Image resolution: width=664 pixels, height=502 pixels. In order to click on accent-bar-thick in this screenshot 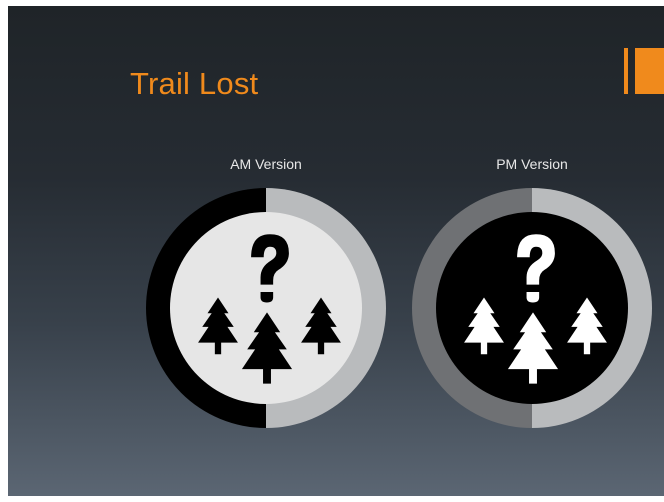, I will do `click(649, 71)`.